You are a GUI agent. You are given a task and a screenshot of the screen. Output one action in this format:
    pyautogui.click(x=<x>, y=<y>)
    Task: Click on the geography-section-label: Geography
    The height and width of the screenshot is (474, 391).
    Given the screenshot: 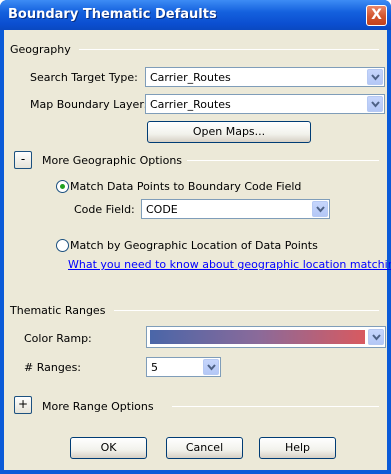 What is the action you would take?
    pyautogui.click(x=40, y=49)
    